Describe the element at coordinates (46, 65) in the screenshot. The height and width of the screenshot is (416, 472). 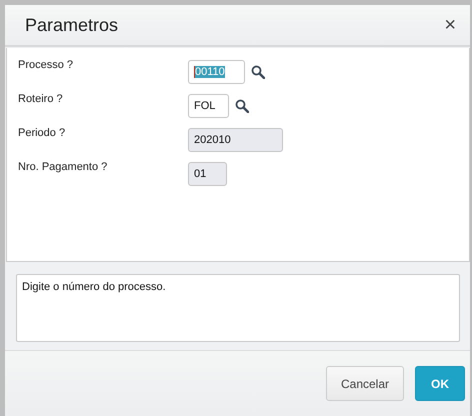
I see `field-label: Processo ?` at that location.